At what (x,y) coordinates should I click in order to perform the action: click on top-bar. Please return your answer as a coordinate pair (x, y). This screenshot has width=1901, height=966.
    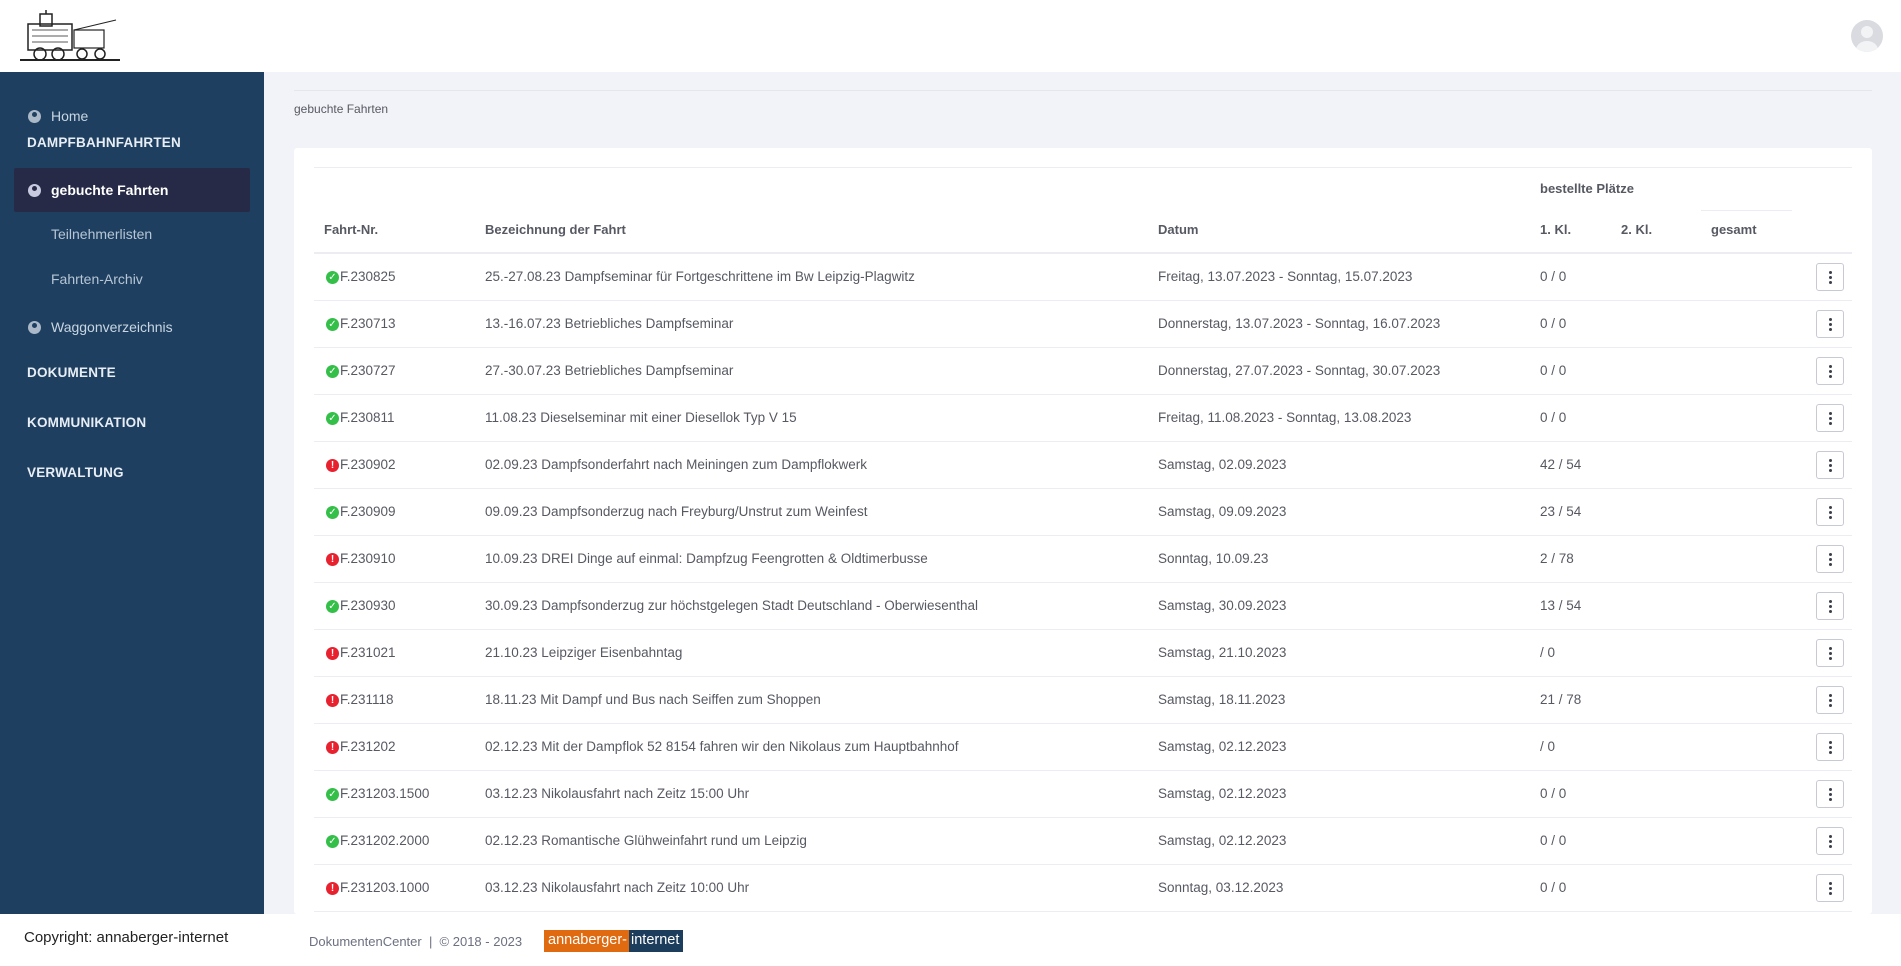
    Looking at the image, I should click on (950, 36).